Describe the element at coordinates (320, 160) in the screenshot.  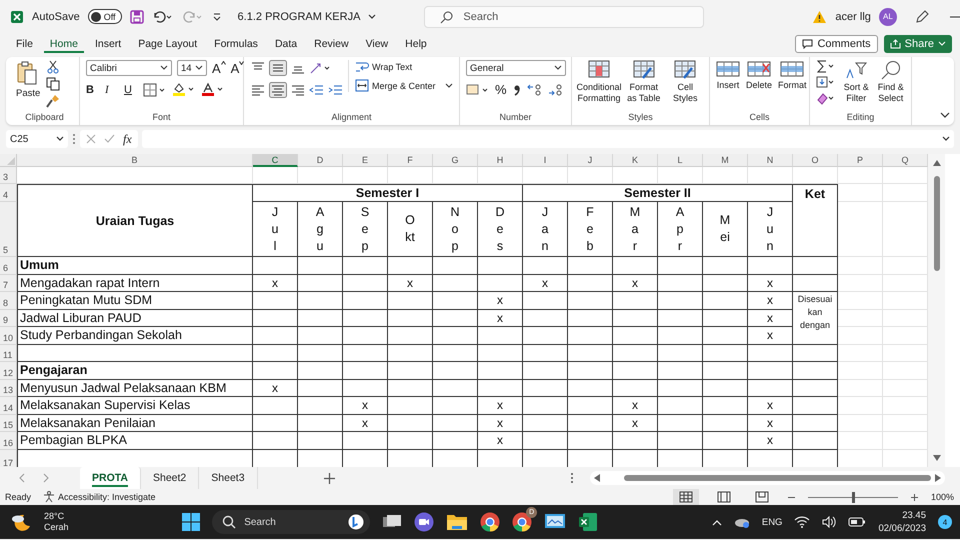
I see `column-header: D` at that location.